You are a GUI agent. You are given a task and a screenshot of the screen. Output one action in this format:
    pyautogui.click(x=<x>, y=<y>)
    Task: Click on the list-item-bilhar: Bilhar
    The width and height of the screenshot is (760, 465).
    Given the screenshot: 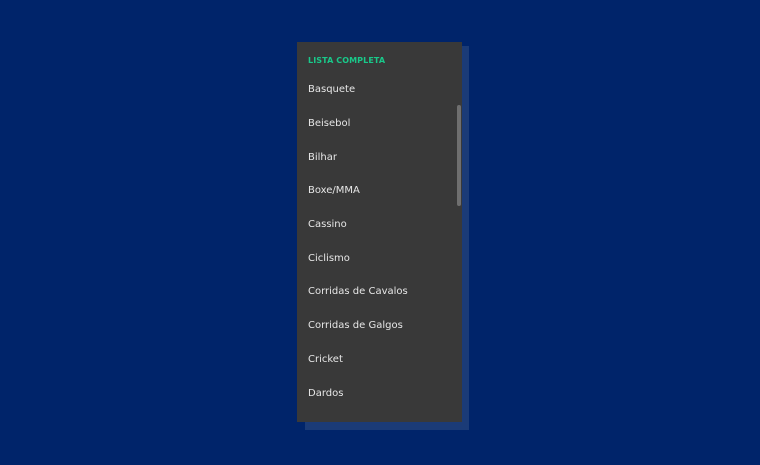 What is the action you would take?
    pyautogui.click(x=322, y=157)
    